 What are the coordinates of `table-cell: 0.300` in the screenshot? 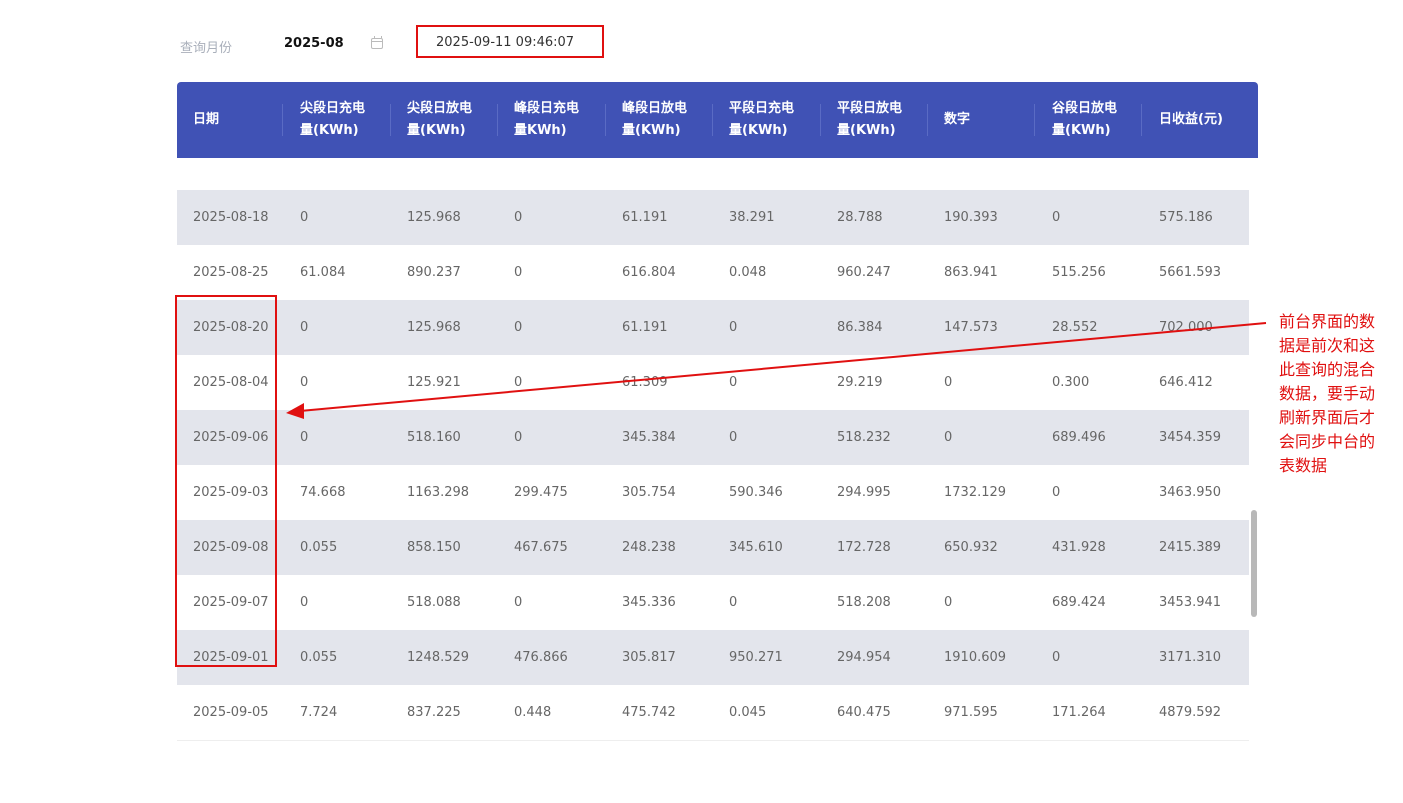 It's located at (1071, 382).